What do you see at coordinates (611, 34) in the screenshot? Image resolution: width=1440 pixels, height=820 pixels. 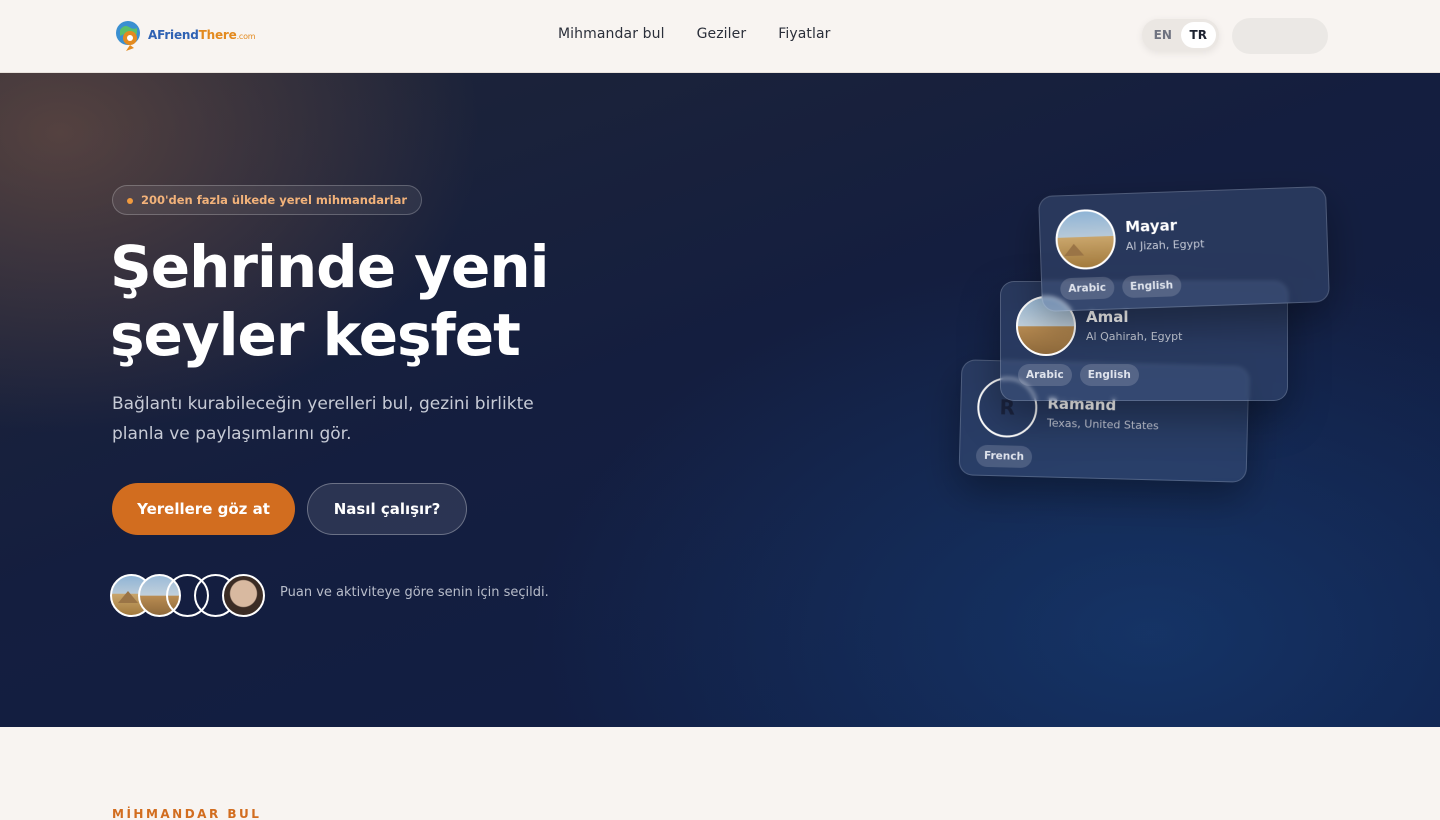 I see `nav-link-find-guide: Mihmandar bul` at bounding box center [611, 34].